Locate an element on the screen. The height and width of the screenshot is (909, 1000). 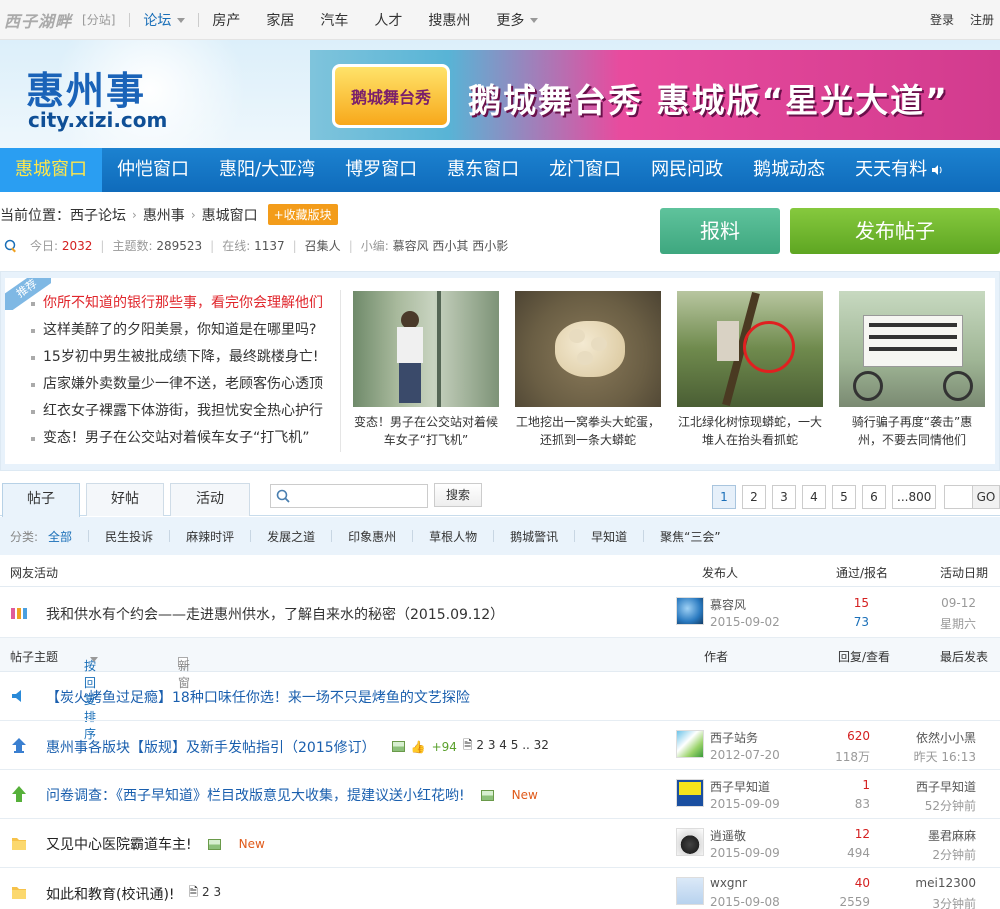
page-jump-input is located at coordinates (959, 497).